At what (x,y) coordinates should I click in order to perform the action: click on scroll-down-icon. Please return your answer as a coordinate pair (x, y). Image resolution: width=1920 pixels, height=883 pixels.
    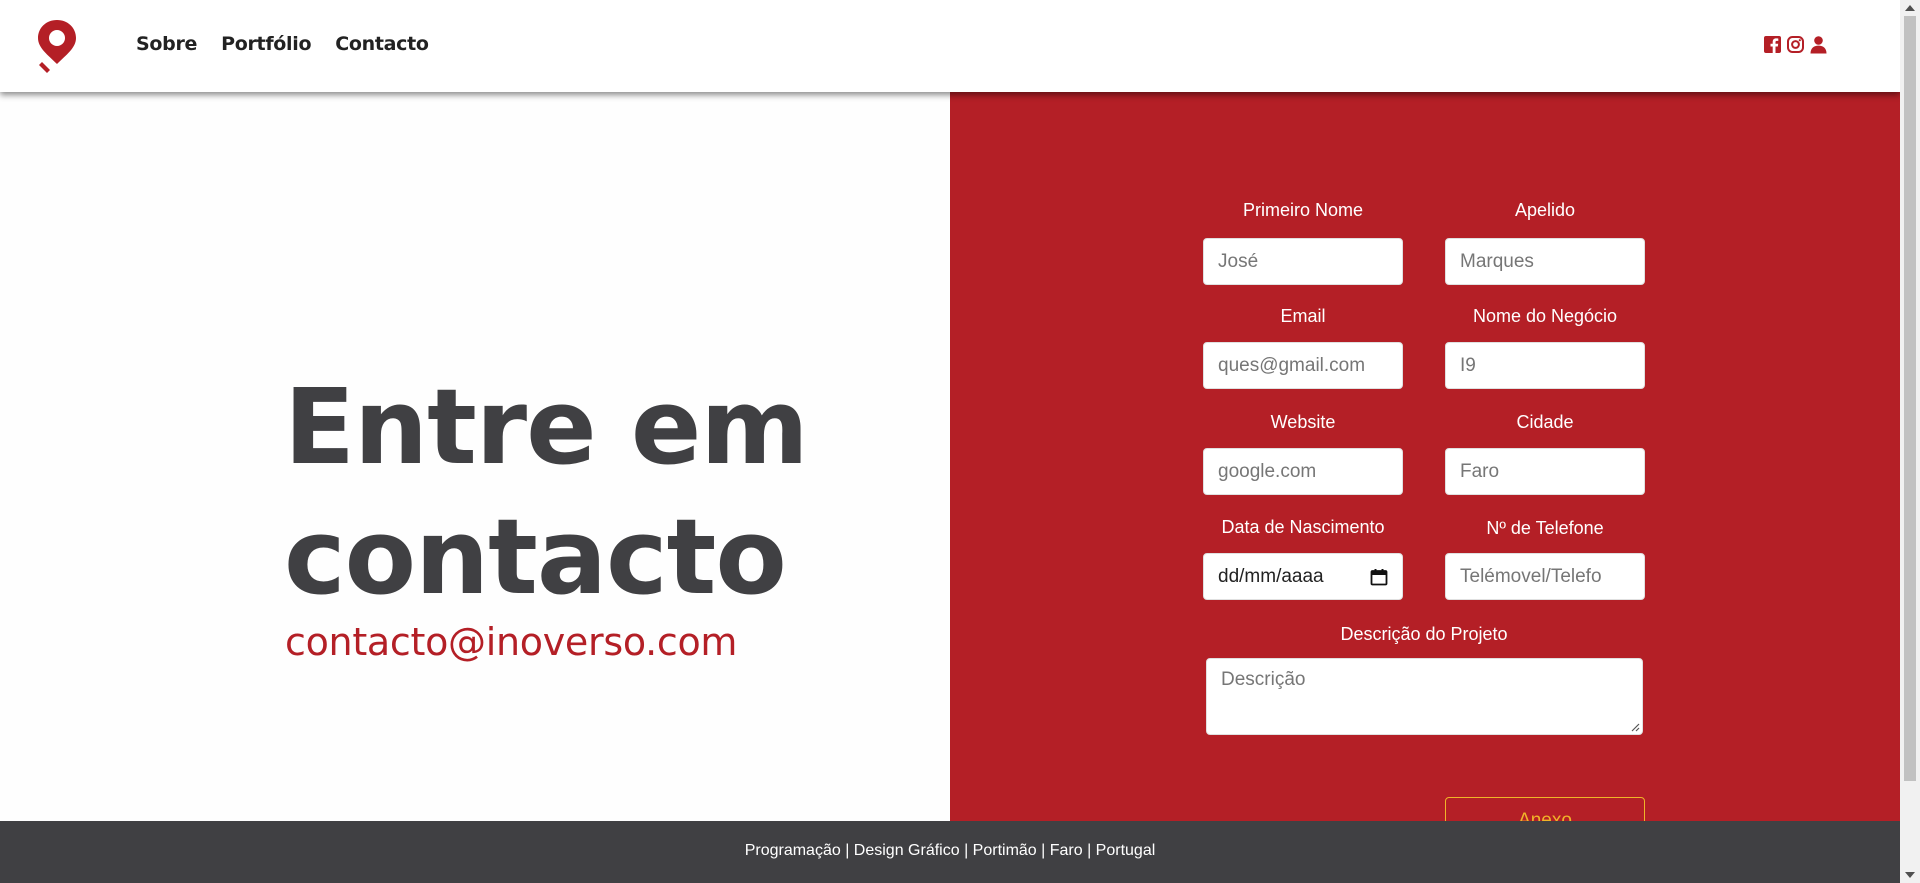
    Looking at the image, I should click on (1910, 875).